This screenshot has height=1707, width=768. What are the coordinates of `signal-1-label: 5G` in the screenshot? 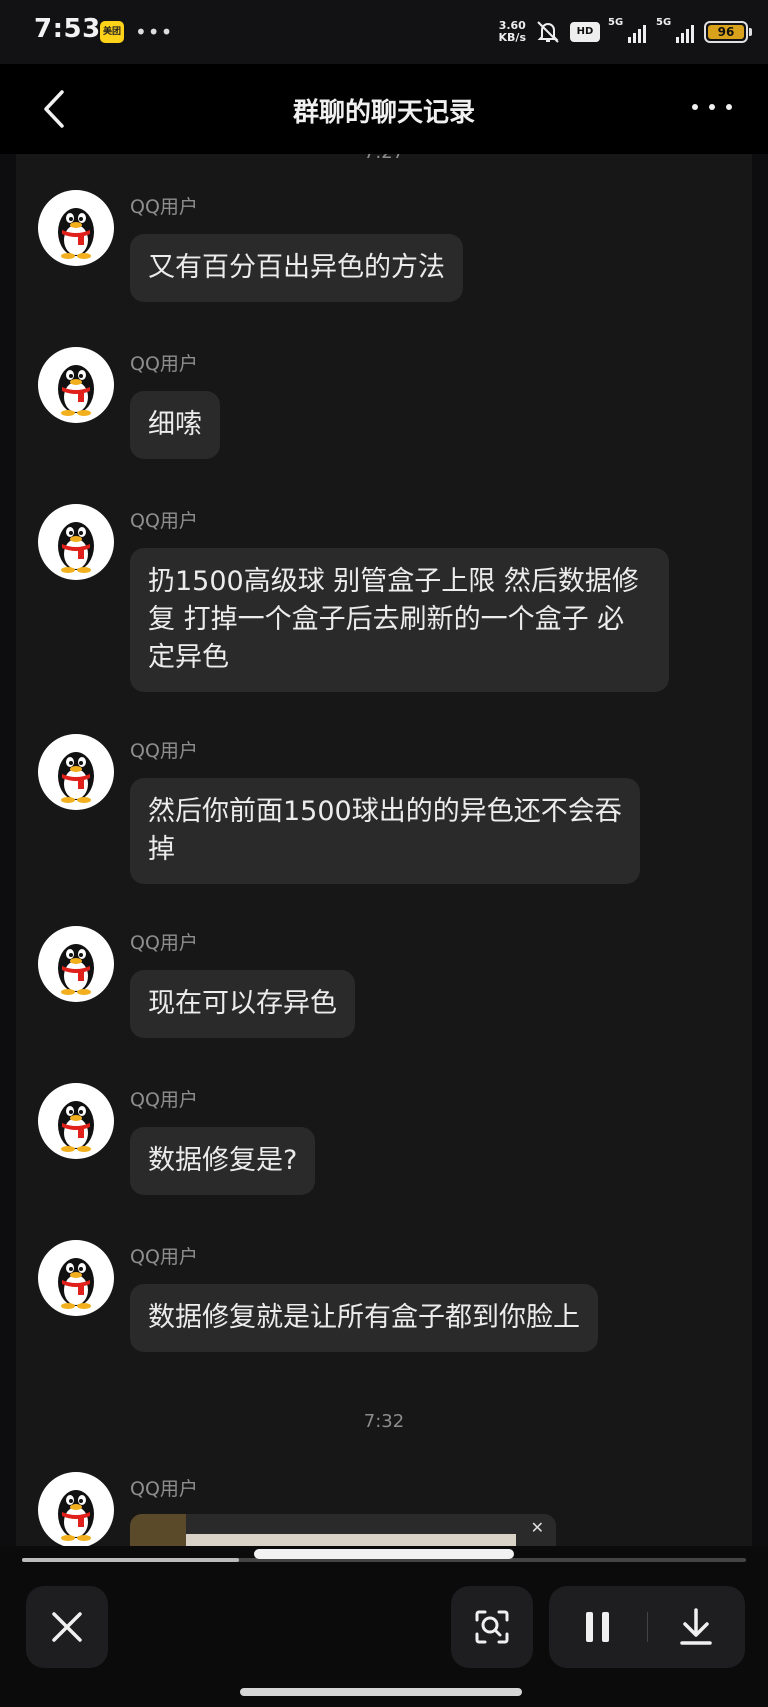 It's located at (616, 22).